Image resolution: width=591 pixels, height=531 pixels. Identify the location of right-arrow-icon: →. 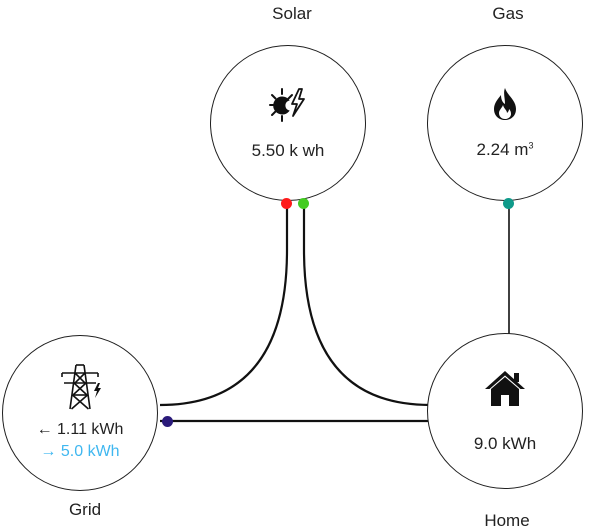
(48, 451).